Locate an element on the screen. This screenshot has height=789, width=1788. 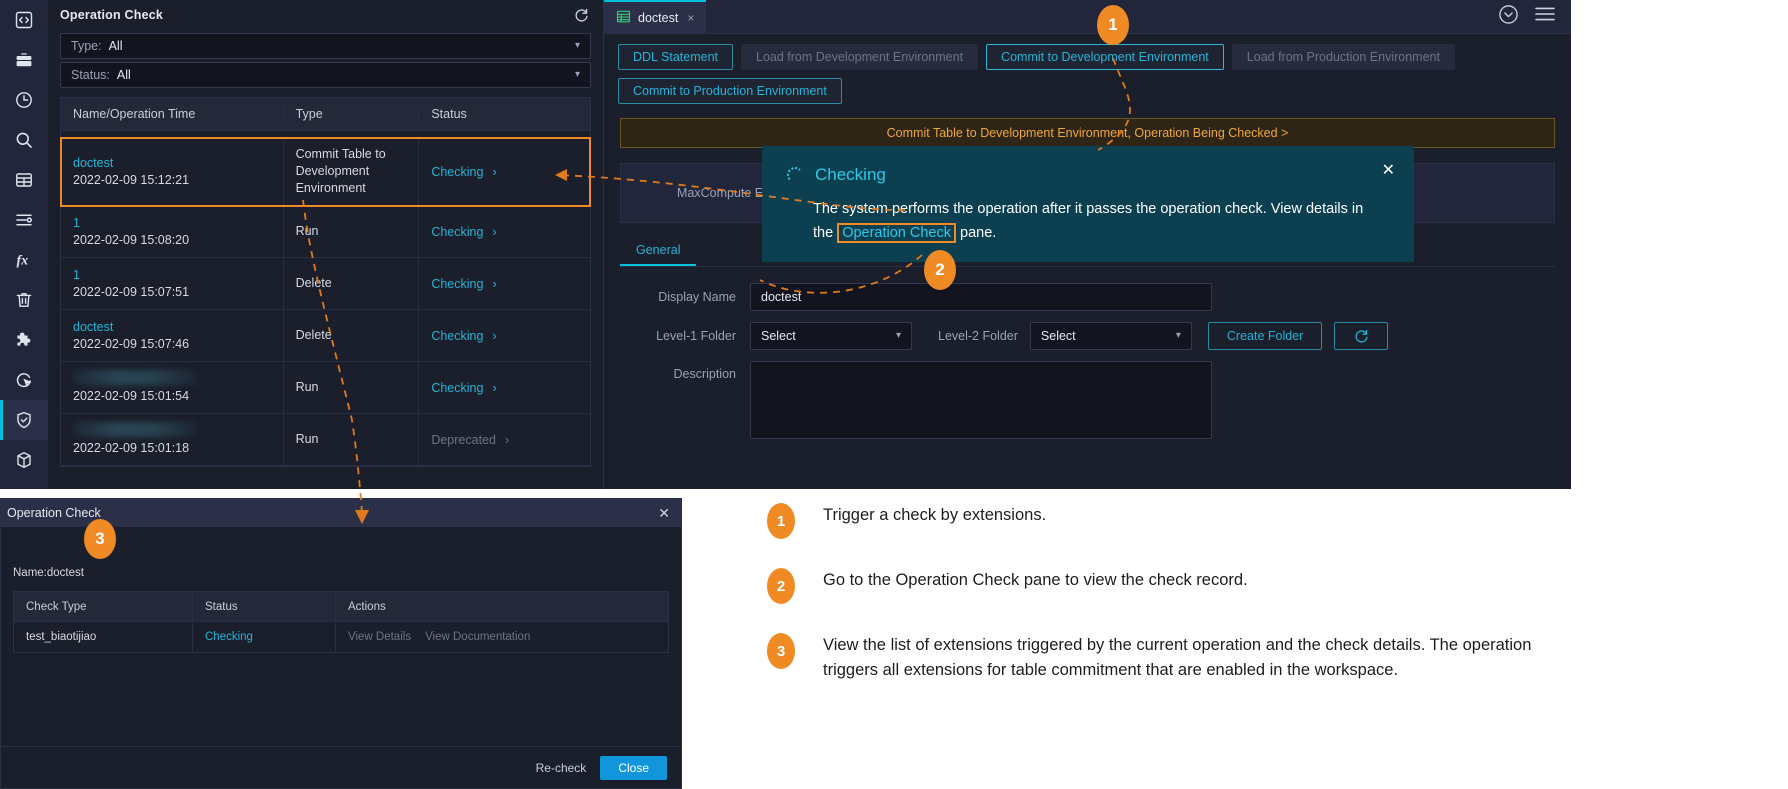
table-row: 2022-02-09 15:01:18 Run Deprecated › is located at coordinates (325, 440).